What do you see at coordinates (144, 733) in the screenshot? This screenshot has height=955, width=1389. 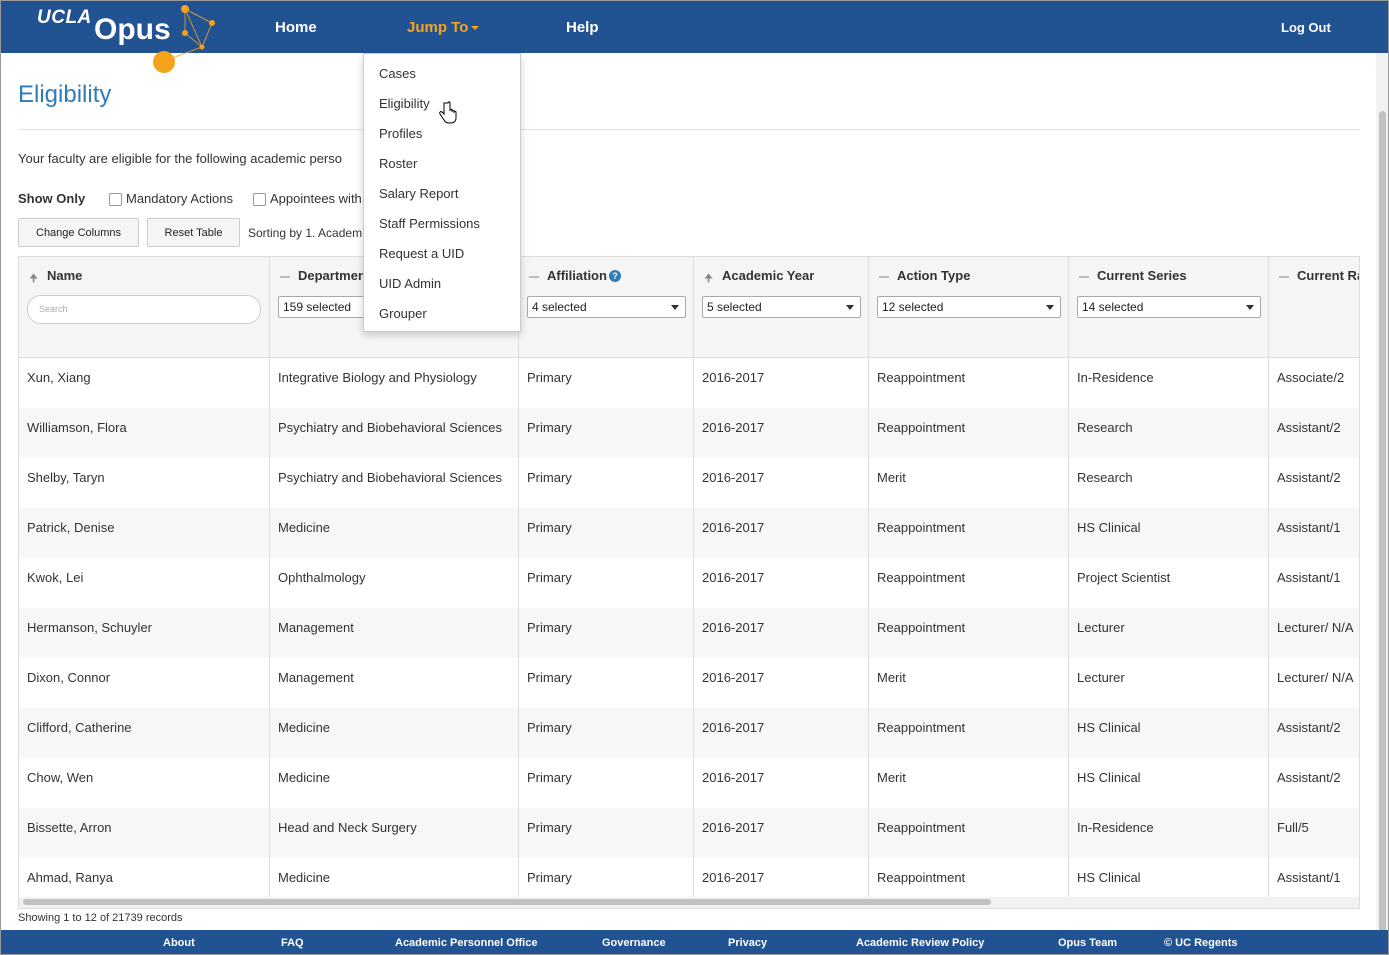 I see `cell-name: Clifford, Catherine` at bounding box center [144, 733].